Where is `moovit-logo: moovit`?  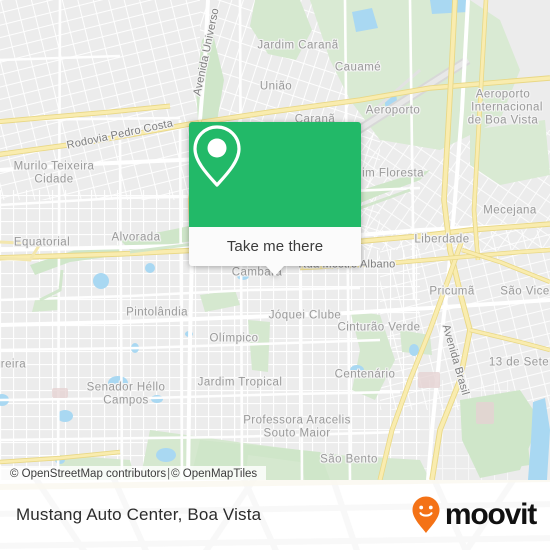
moovit-logo: moovit is located at coordinates (474, 515).